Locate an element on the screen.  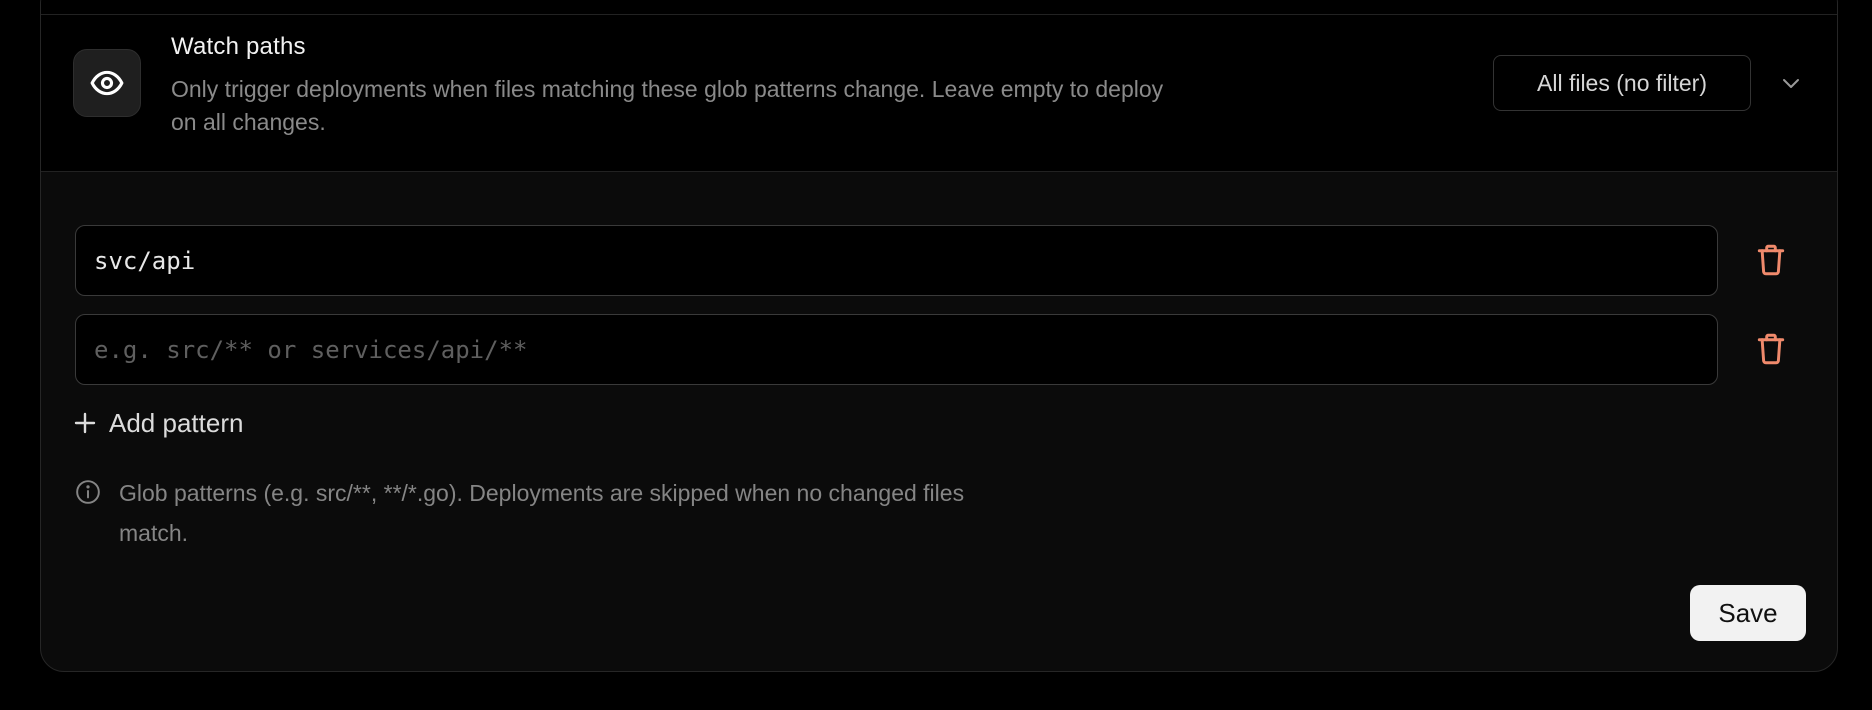
save-button: Save is located at coordinates (1748, 613).